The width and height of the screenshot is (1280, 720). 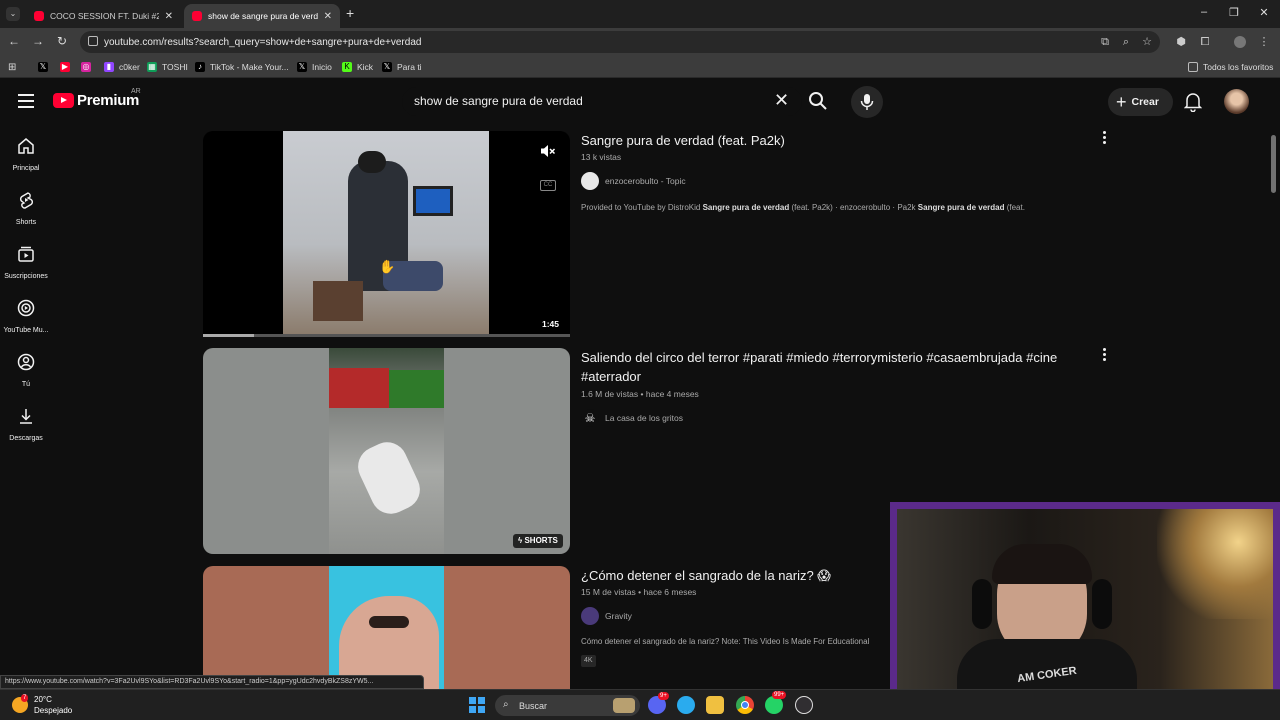 What do you see at coordinates (365, 67) in the screenshot?
I see `bookmark-label: Kick` at bounding box center [365, 67].